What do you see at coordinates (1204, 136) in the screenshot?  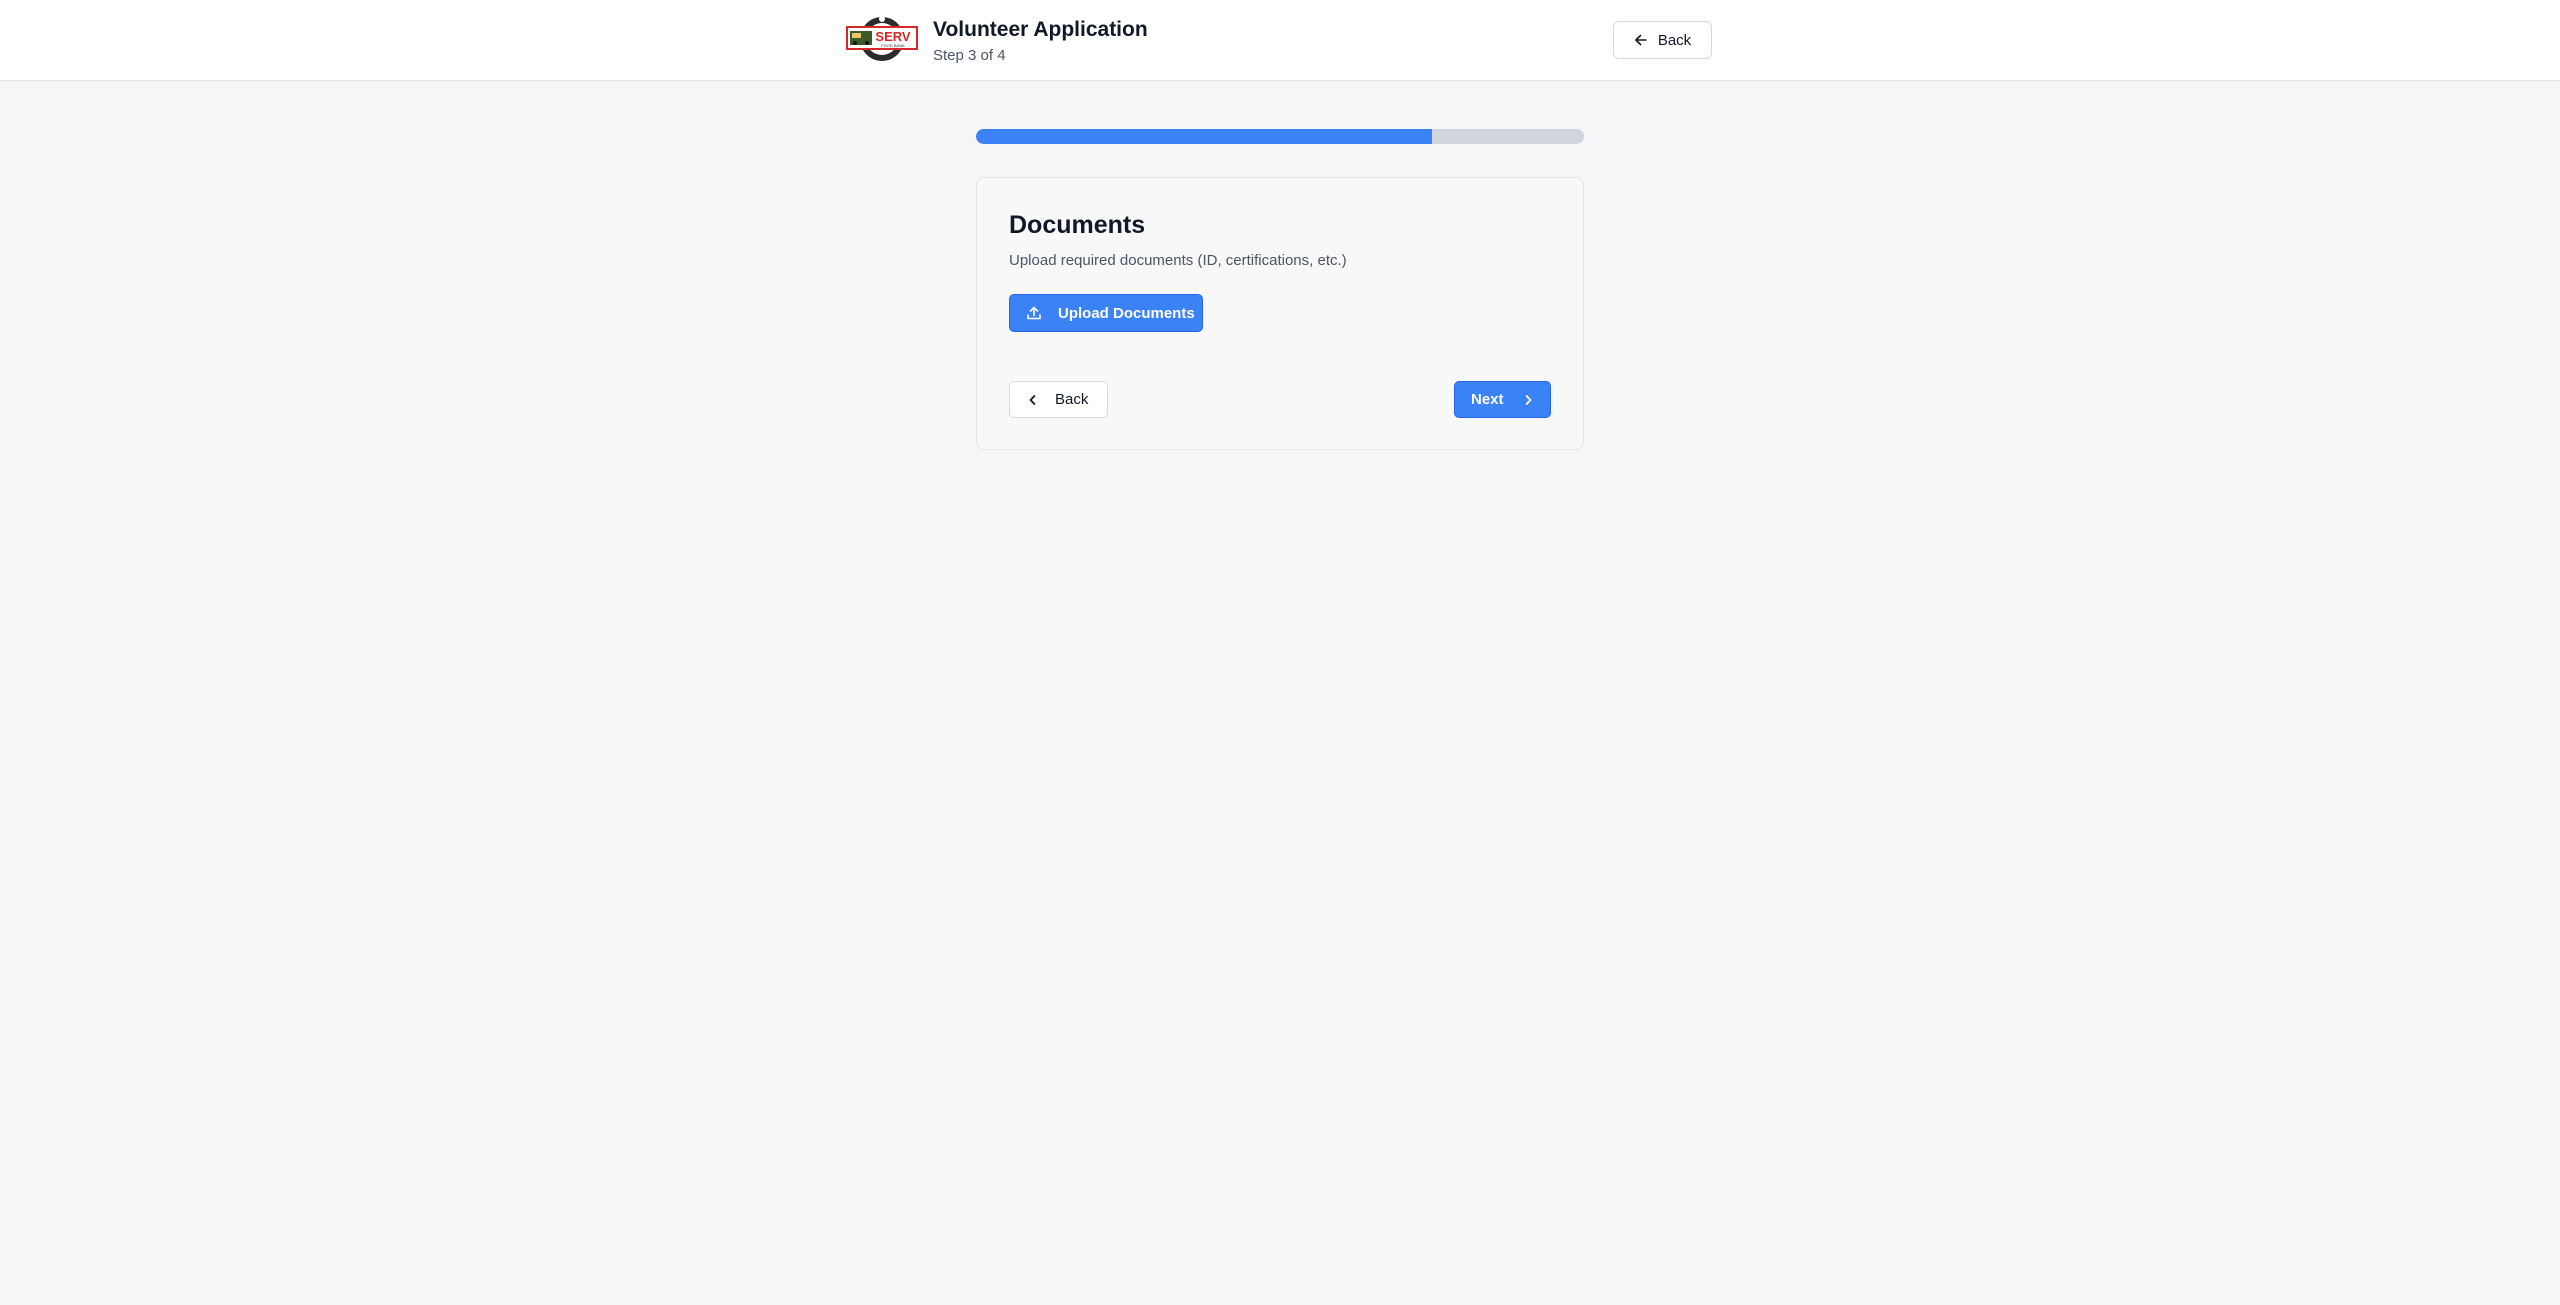 I see `progress-bar-fill` at bounding box center [1204, 136].